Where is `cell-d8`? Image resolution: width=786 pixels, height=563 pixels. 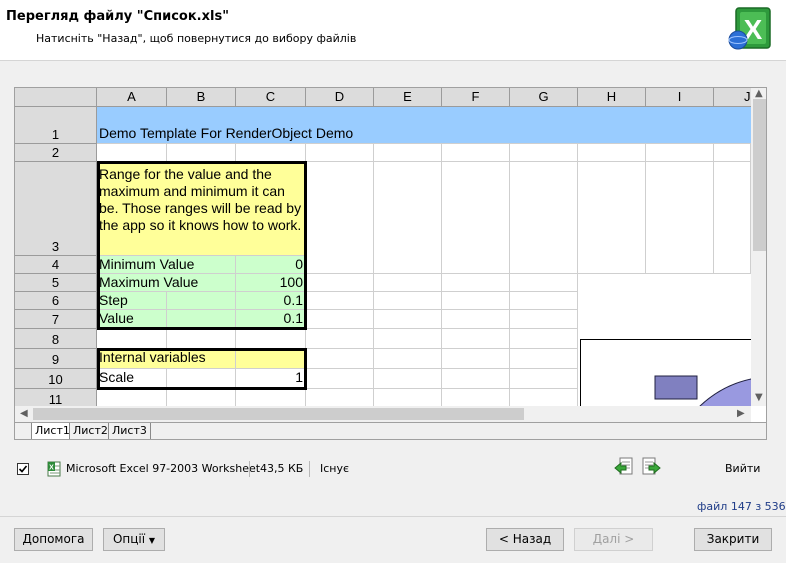
cell-d8 is located at coordinates (340, 339).